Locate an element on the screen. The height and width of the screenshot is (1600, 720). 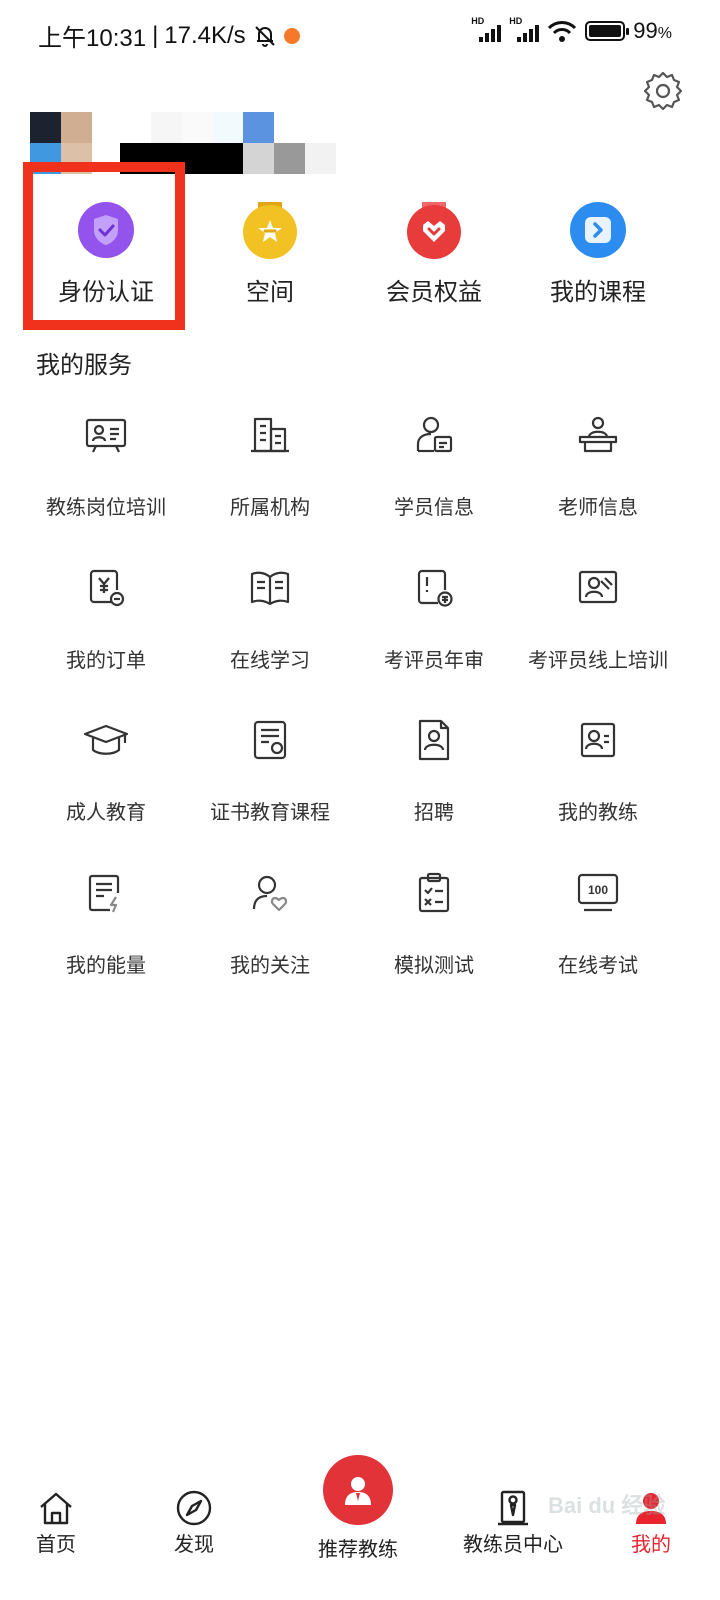
wifi-icon is located at coordinates (562, 31).